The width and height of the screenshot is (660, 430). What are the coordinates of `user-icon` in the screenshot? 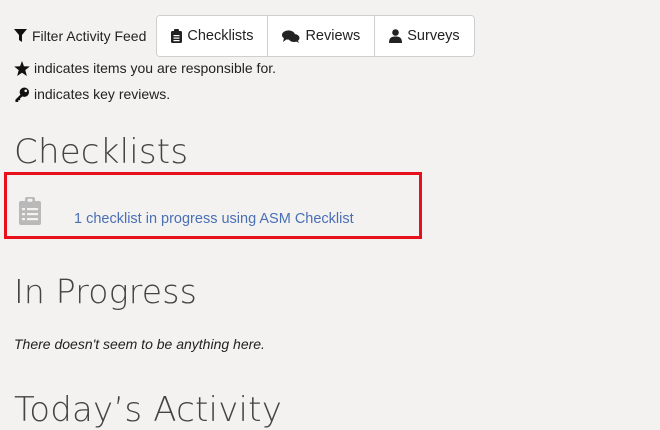 It's located at (396, 36).